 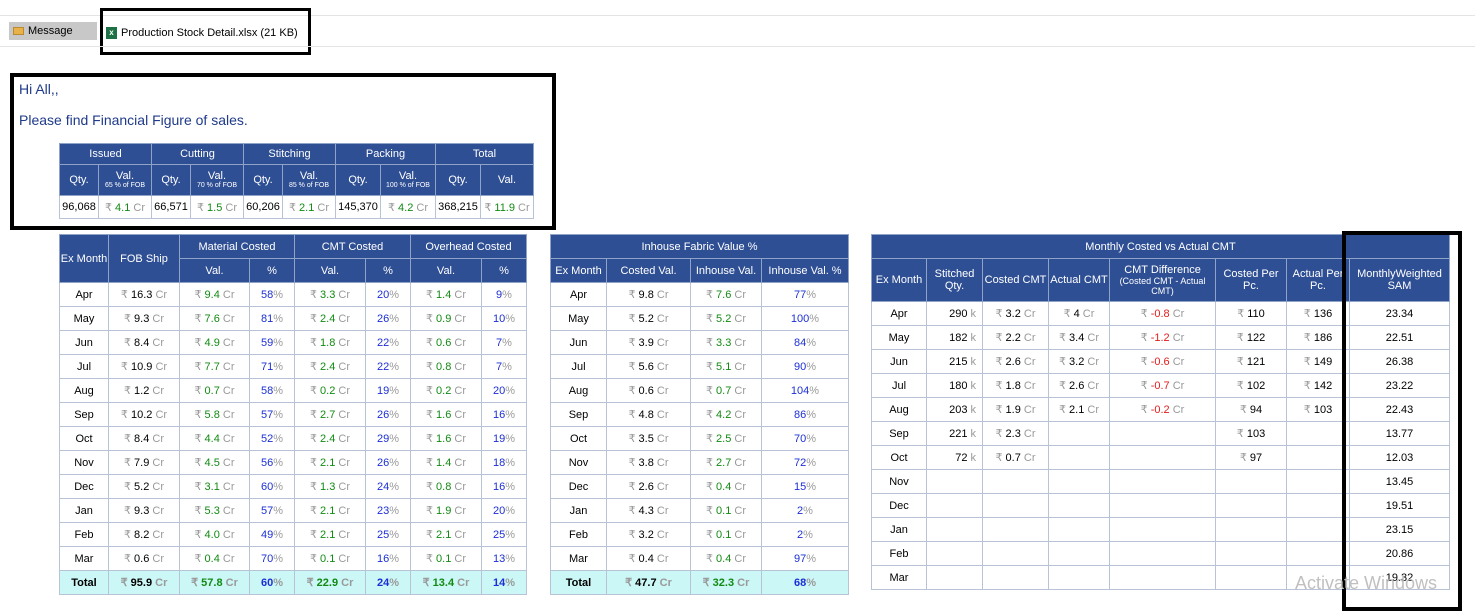 What do you see at coordinates (507, 207) in the screenshot?
I see `summary-value: ₹ 11.9 Cr` at bounding box center [507, 207].